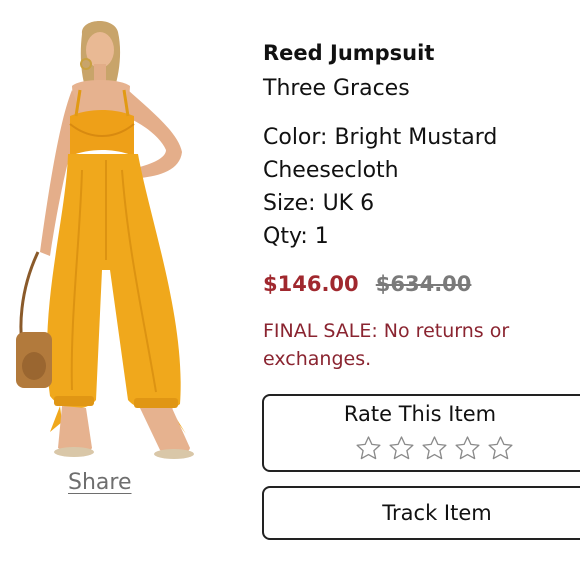 The width and height of the screenshot is (580, 580). I want to click on star-rating, so click(434, 448).